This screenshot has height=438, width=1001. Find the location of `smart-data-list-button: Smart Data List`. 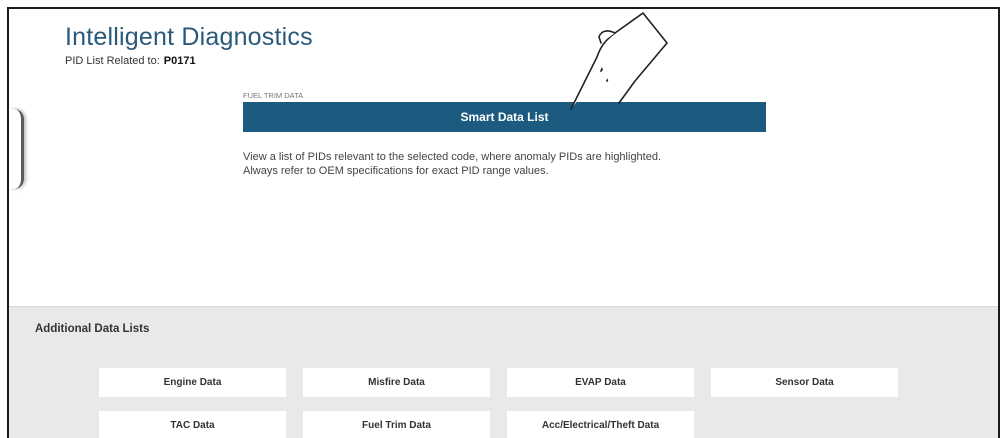

smart-data-list-button: Smart Data List is located at coordinates (504, 117).